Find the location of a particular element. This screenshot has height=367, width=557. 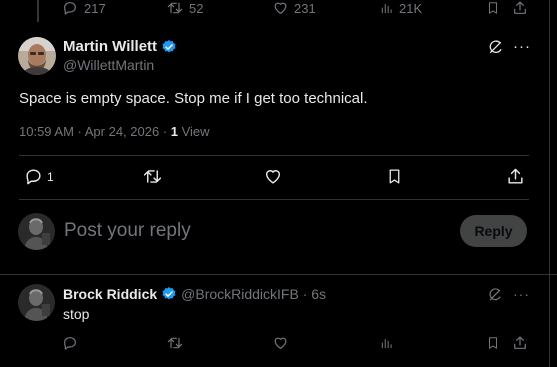

views-count: 1 is located at coordinates (174, 131).